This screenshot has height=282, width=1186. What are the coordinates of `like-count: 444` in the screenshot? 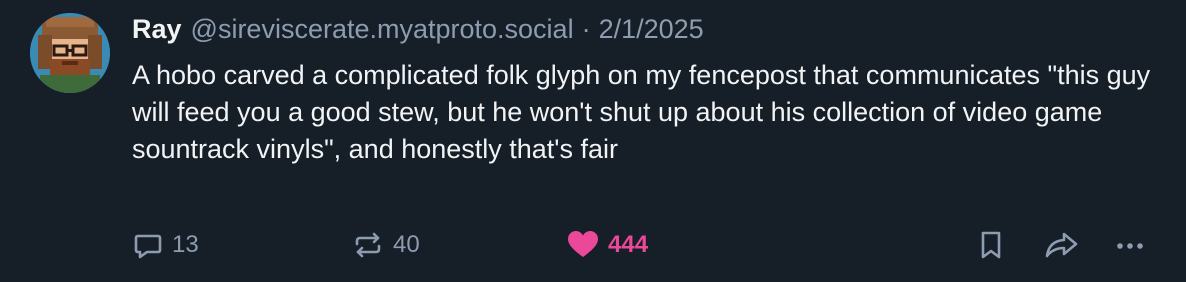 It's located at (628, 244).